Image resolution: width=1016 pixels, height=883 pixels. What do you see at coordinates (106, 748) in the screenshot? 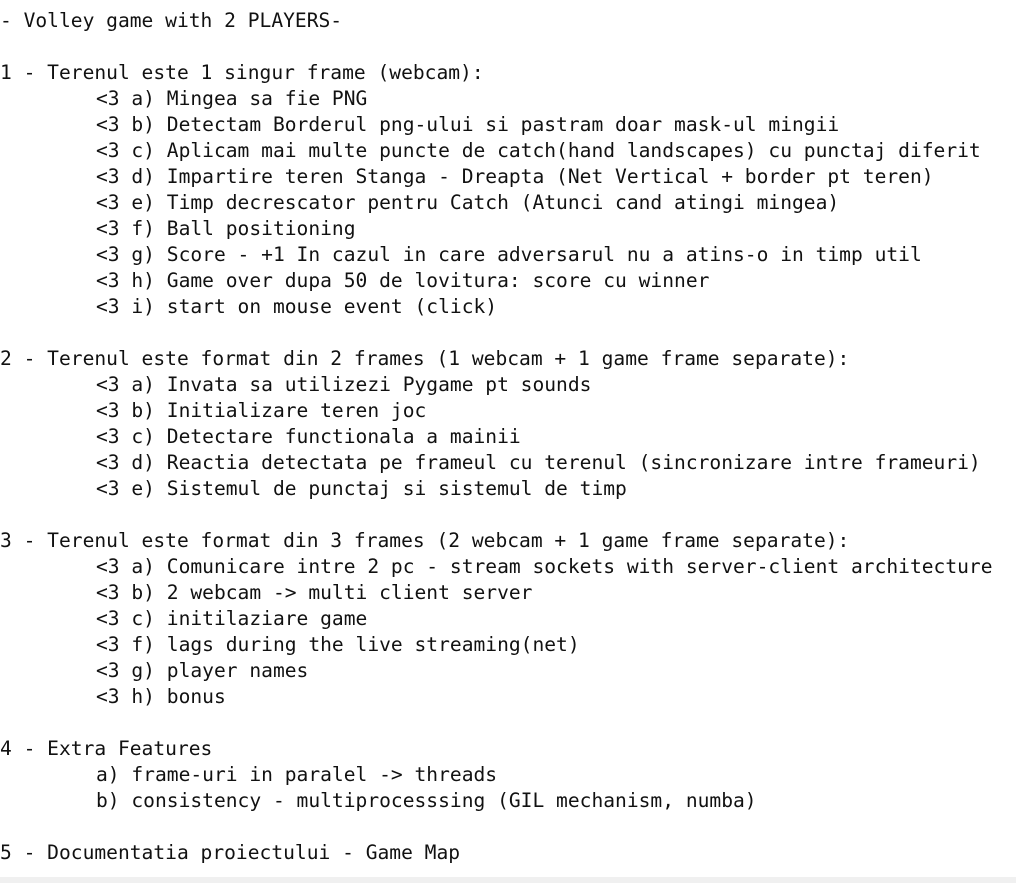
I see `section-heading: 4 - Extra Features` at bounding box center [106, 748].